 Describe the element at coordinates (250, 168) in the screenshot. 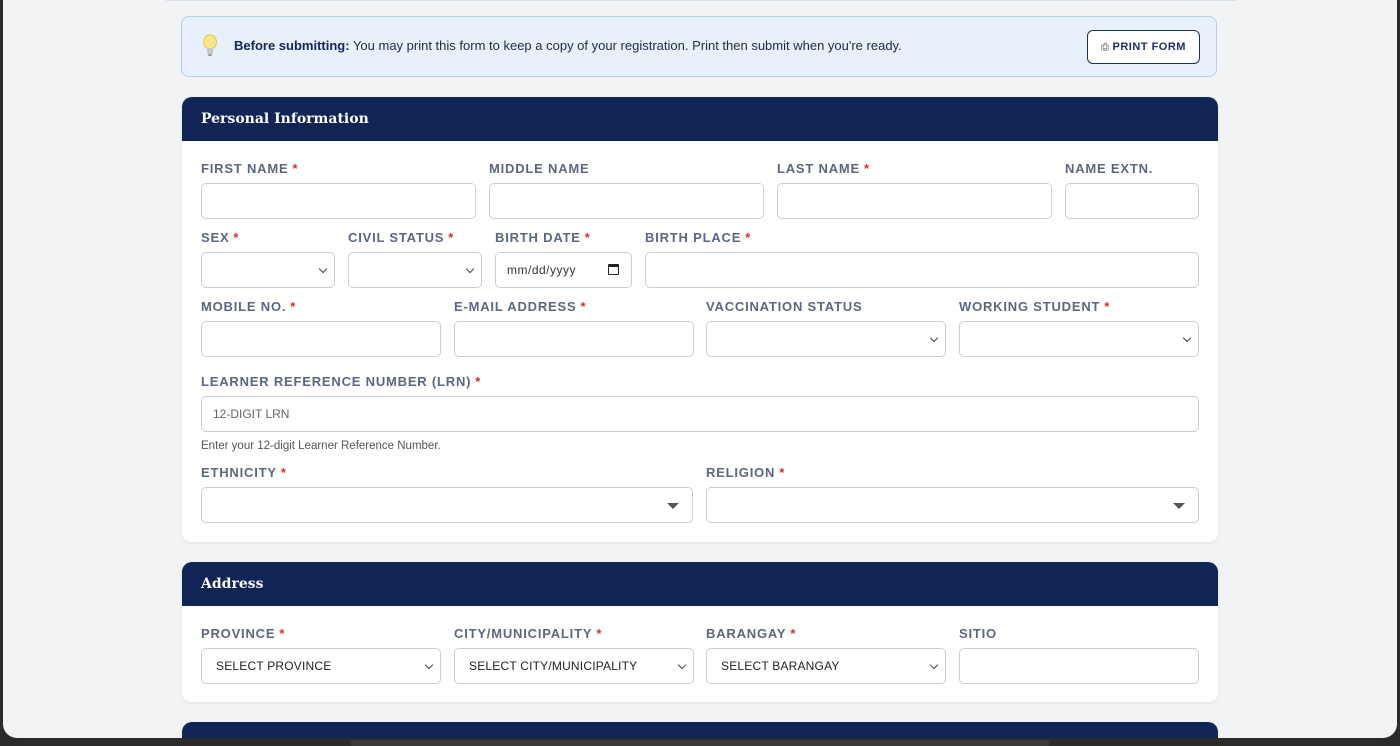

I see `first-name-label: FIRST NAME *` at that location.